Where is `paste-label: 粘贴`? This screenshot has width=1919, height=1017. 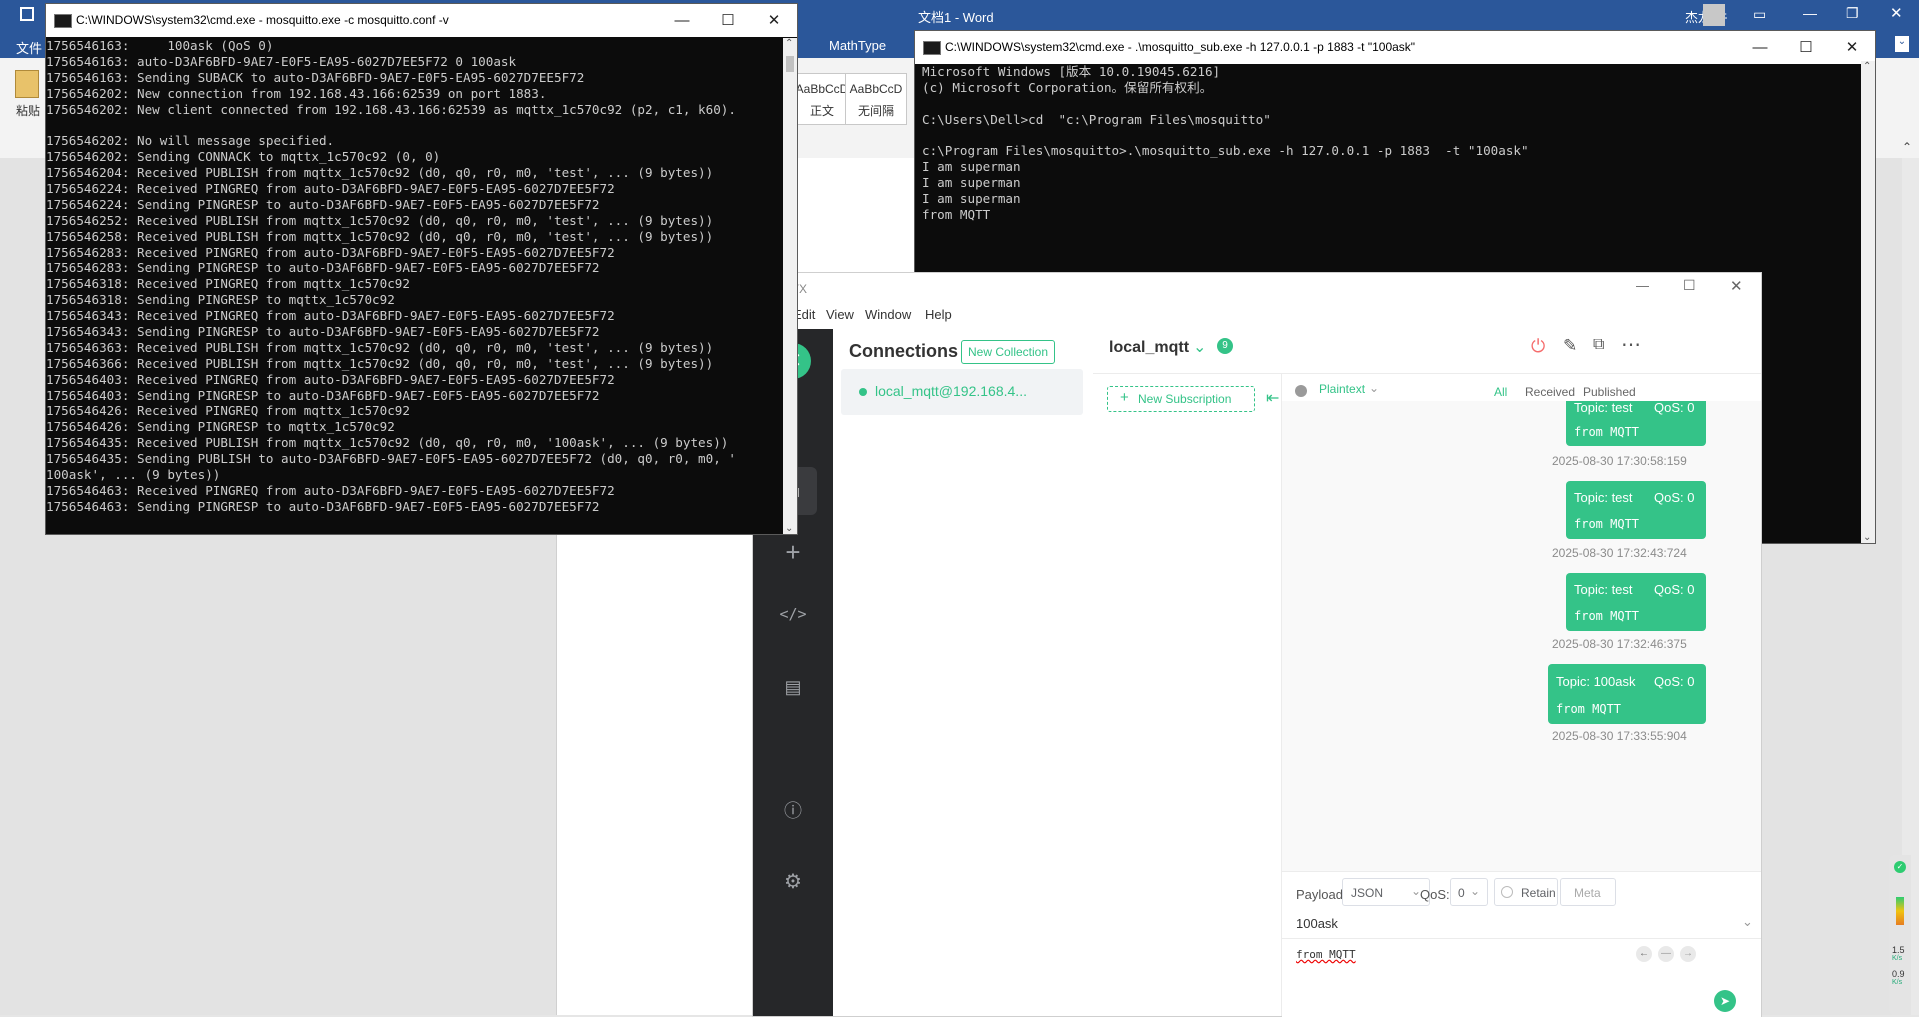 paste-label: 粘贴 is located at coordinates (28, 110).